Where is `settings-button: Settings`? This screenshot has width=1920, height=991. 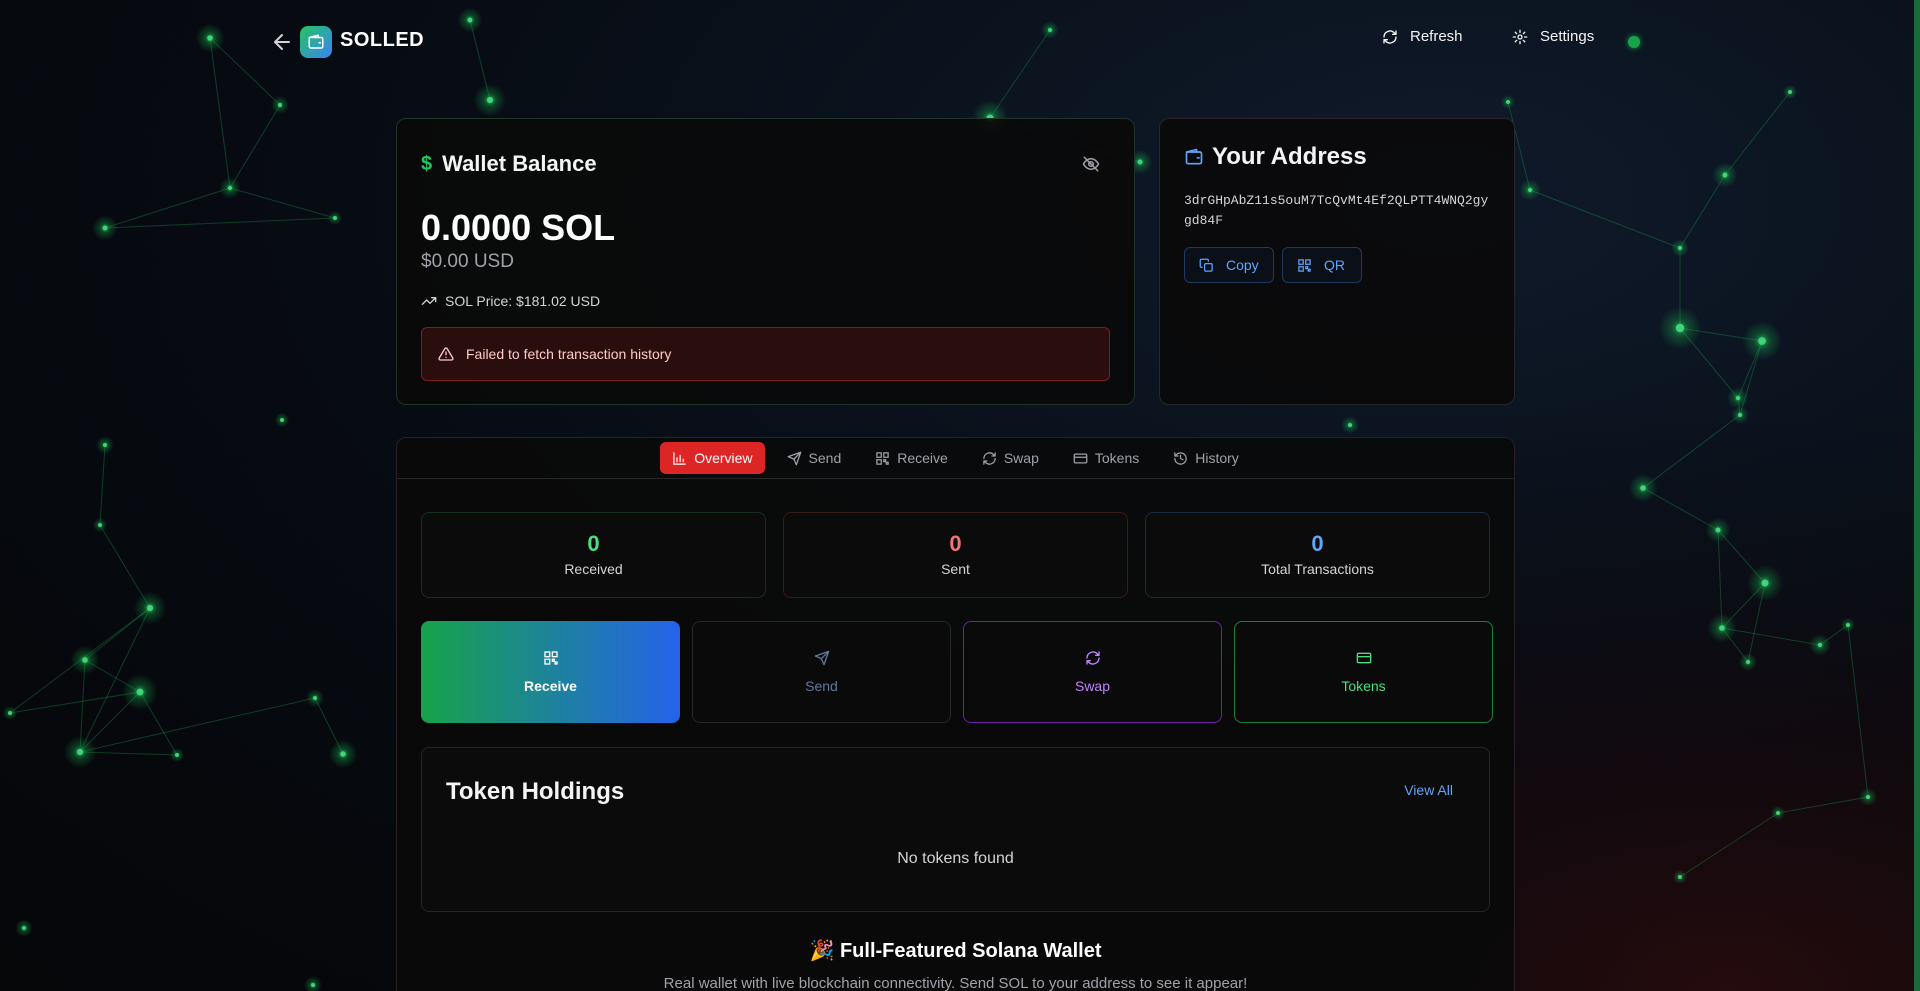
settings-button: Settings is located at coordinates (1553, 36).